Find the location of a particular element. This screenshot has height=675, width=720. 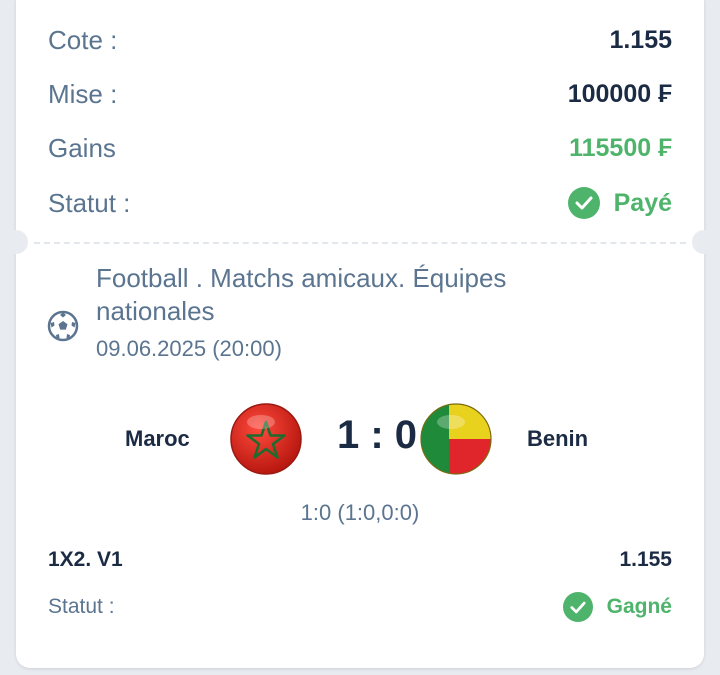

selection-statut-status: Gagné is located at coordinates (617, 607).